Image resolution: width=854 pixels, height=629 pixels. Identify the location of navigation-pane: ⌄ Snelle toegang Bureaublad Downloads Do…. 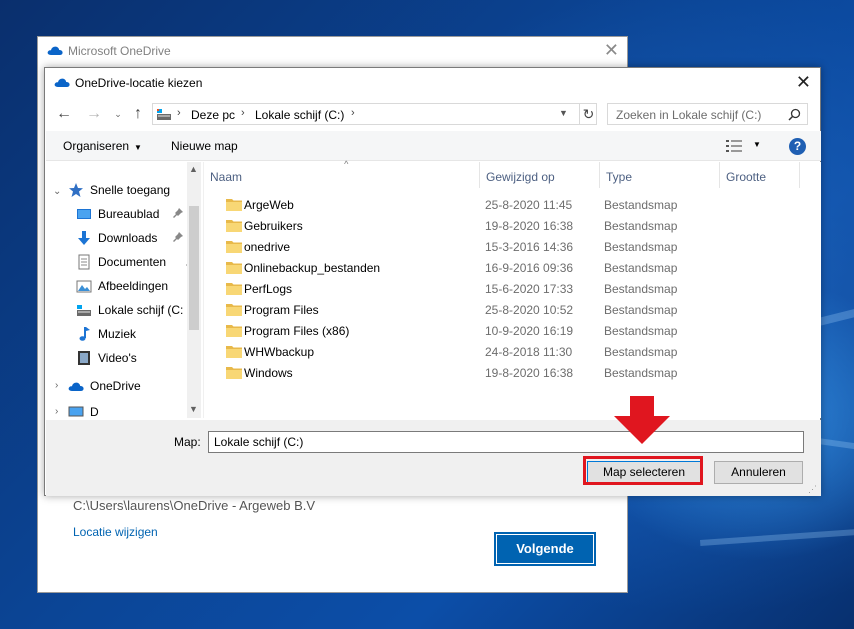
(124, 290).